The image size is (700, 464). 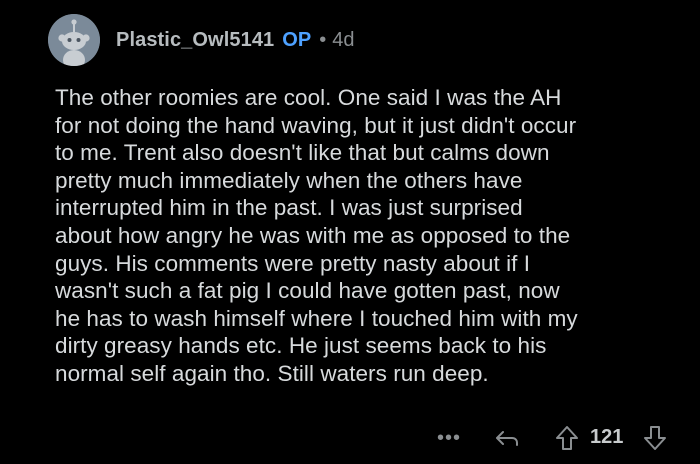 What do you see at coordinates (350, 437) in the screenshot?
I see `comment-actions: ••• 121` at bounding box center [350, 437].